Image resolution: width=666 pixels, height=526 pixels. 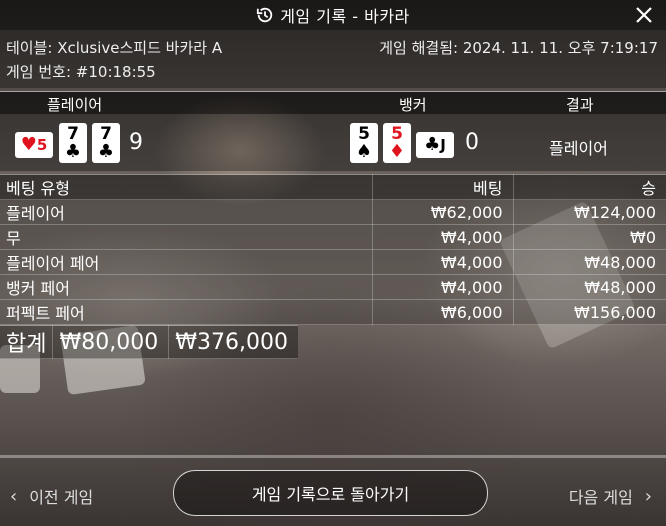 What do you see at coordinates (42, 145) in the screenshot?
I see `card-rank: 5` at bounding box center [42, 145].